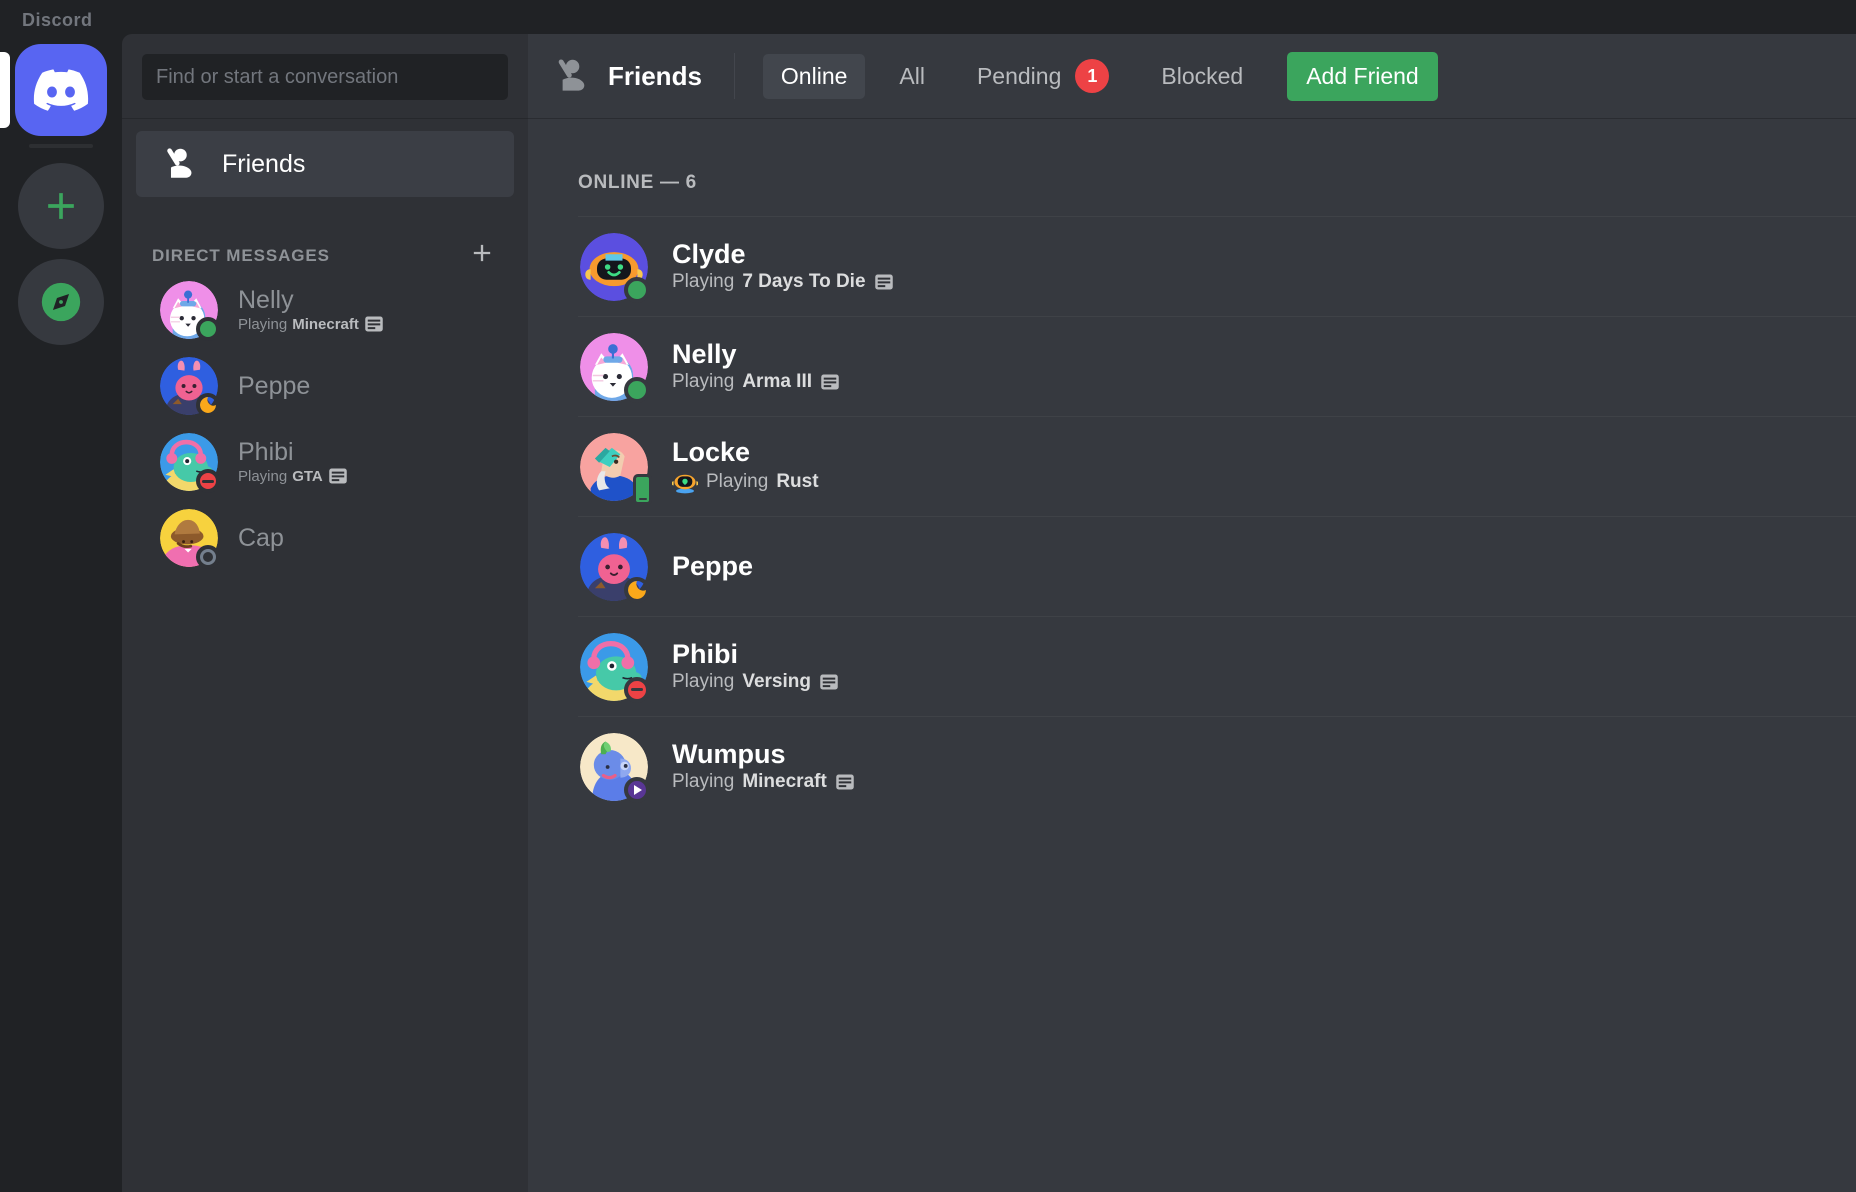 This screenshot has height=1192, width=1856. I want to click on friend-name: Peppe, so click(713, 565).